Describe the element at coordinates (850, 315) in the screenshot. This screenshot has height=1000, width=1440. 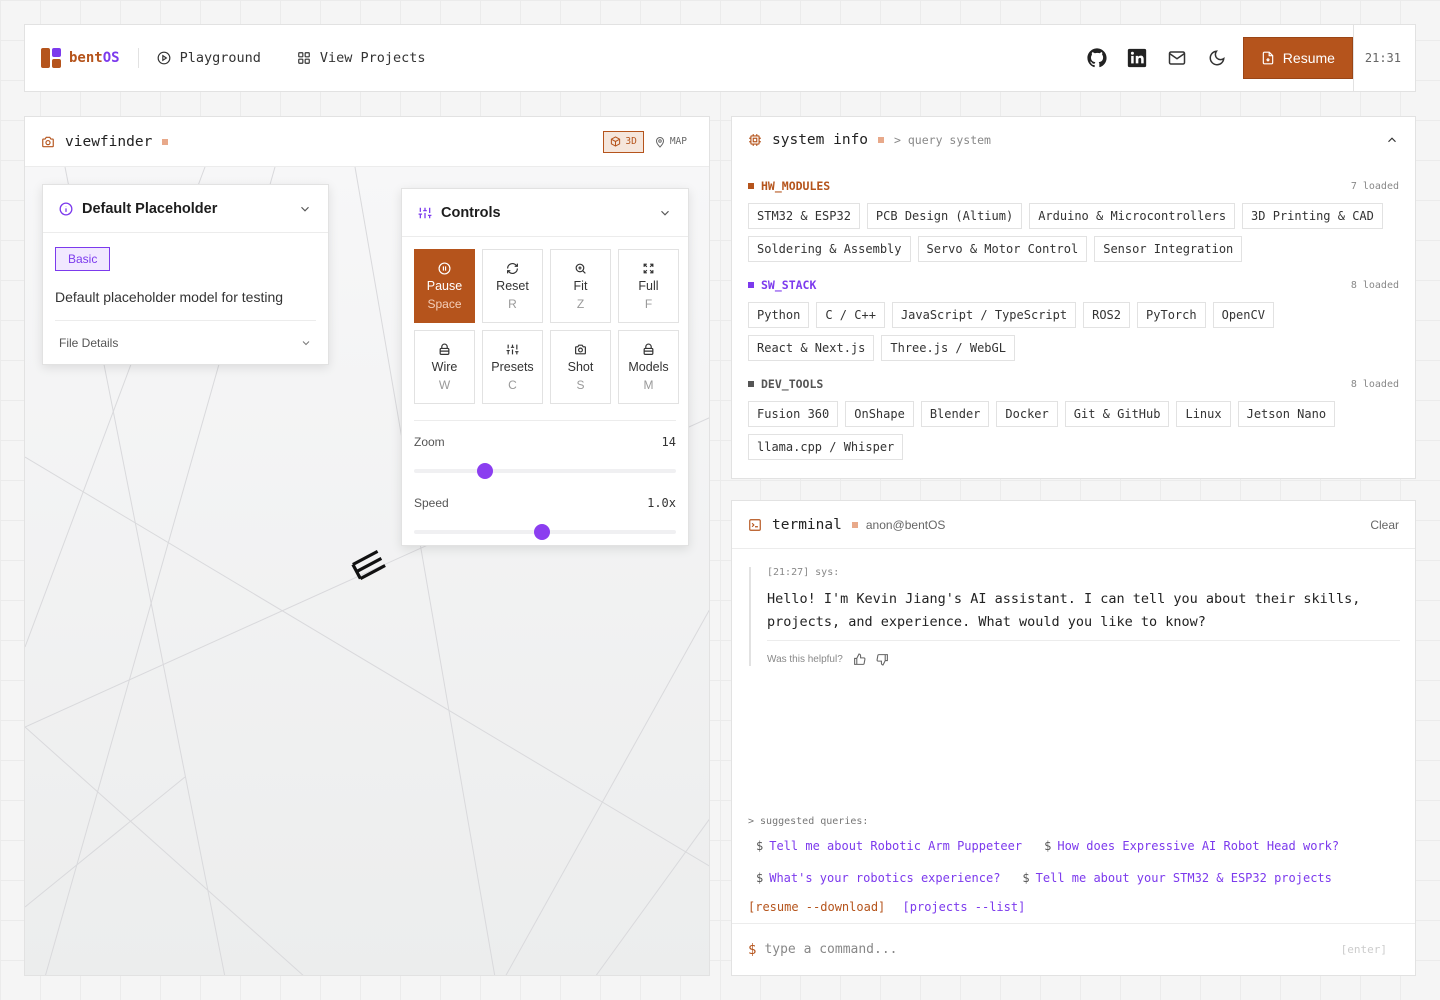
I see `skill-chip: C / C++` at that location.